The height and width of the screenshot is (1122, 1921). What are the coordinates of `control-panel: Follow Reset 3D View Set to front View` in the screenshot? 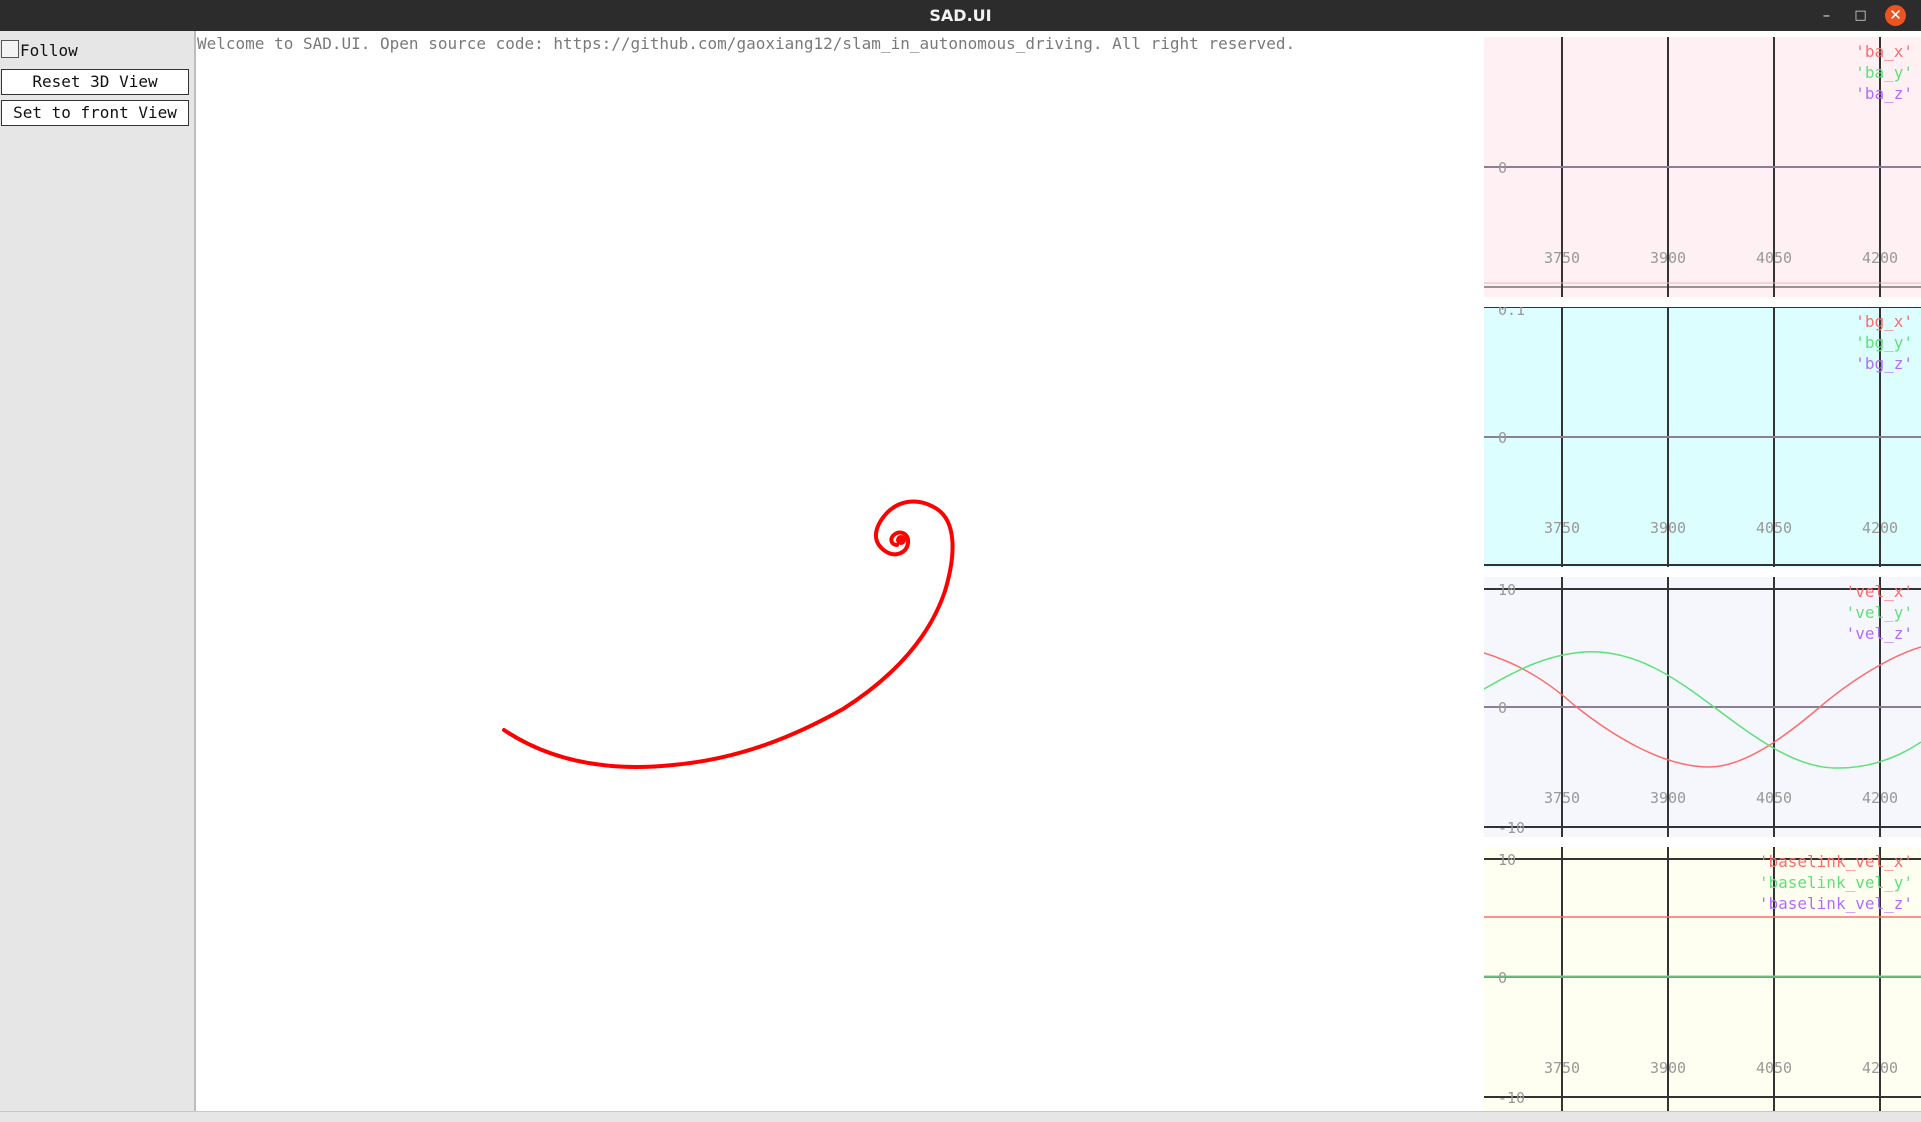 It's located at (98, 571).